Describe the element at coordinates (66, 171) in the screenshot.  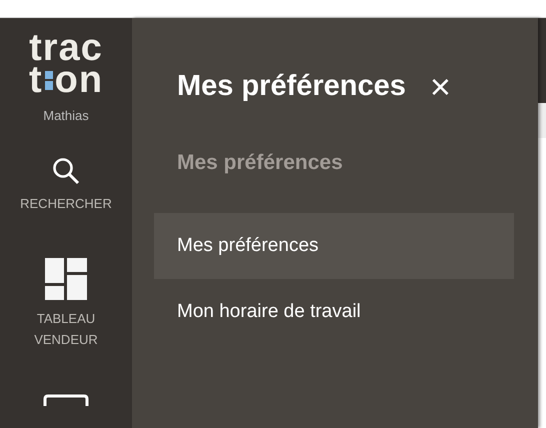
I see `search-icon` at that location.